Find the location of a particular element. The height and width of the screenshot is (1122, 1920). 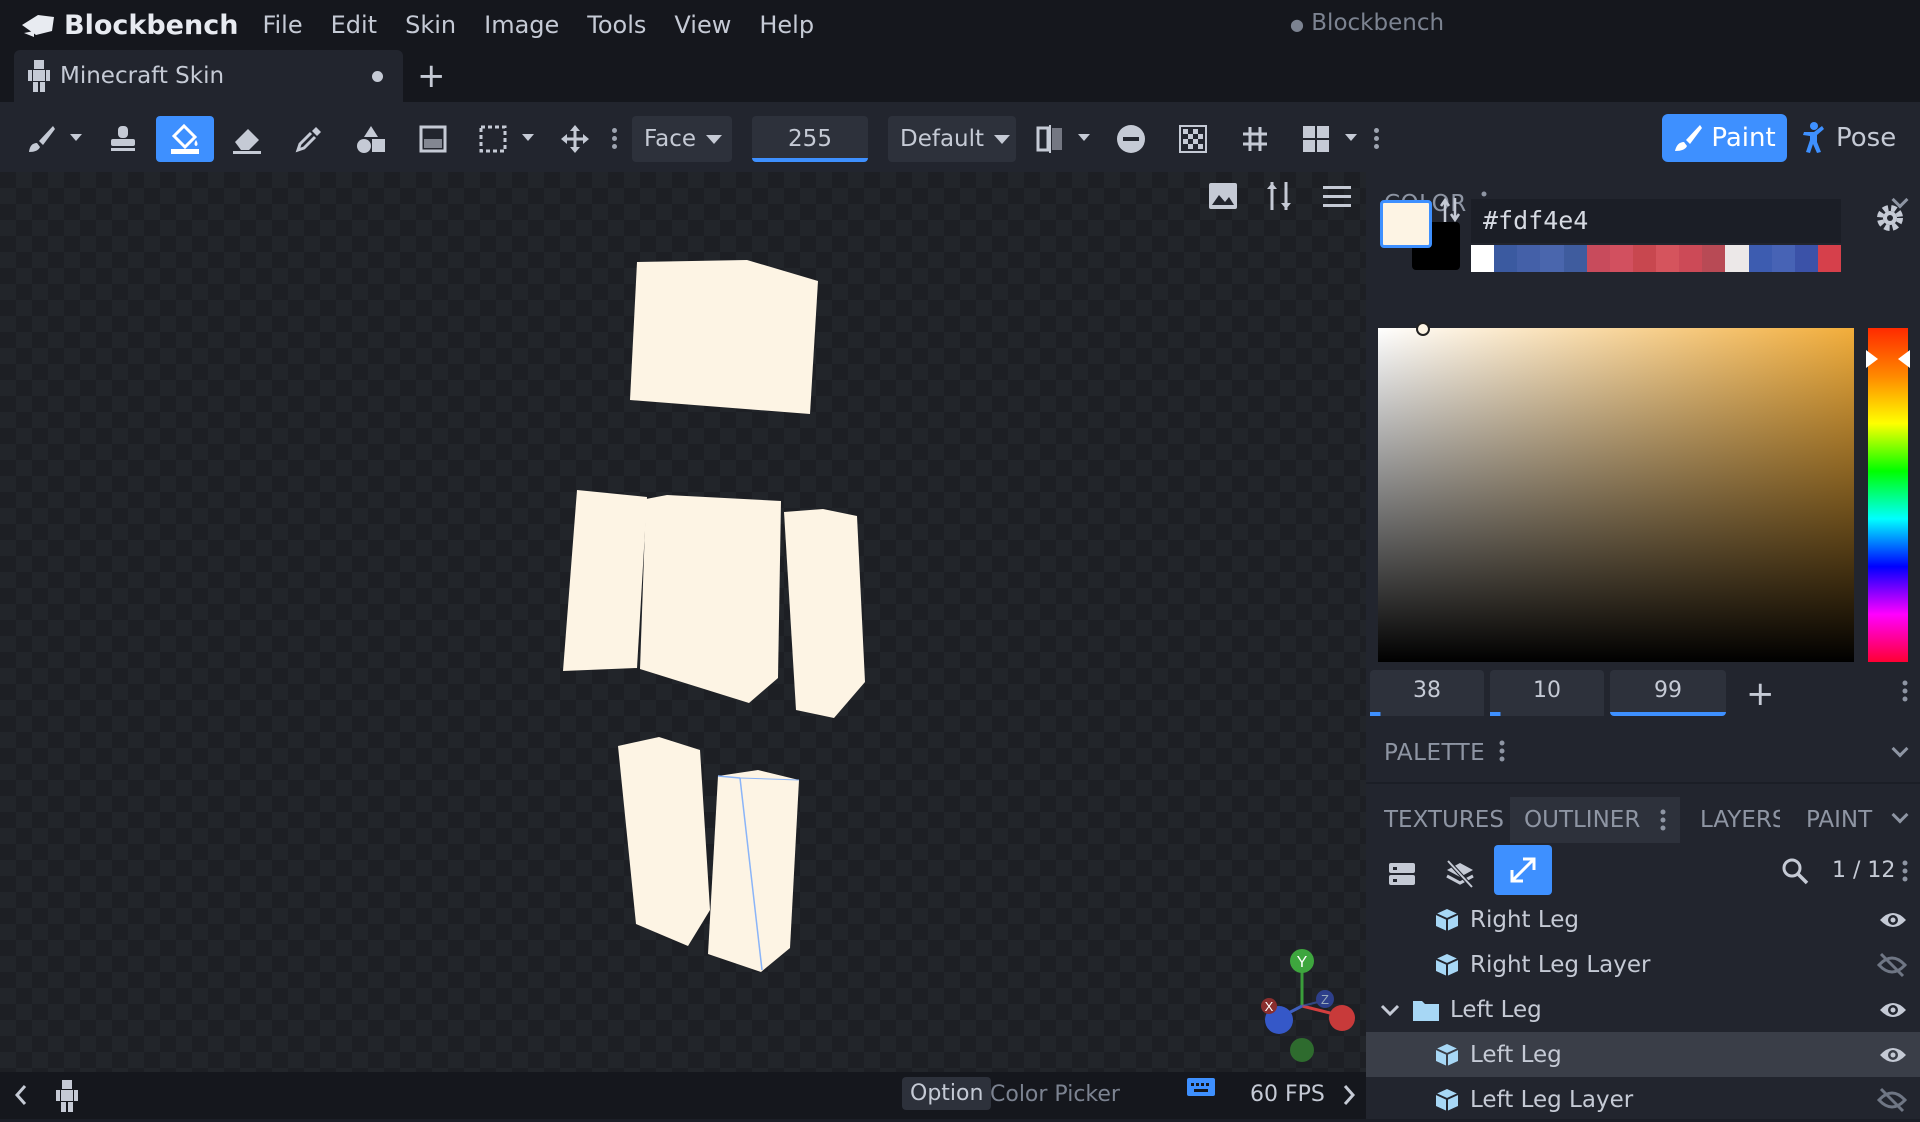

sv-picker-handle is located at coordinates (1423, 329).